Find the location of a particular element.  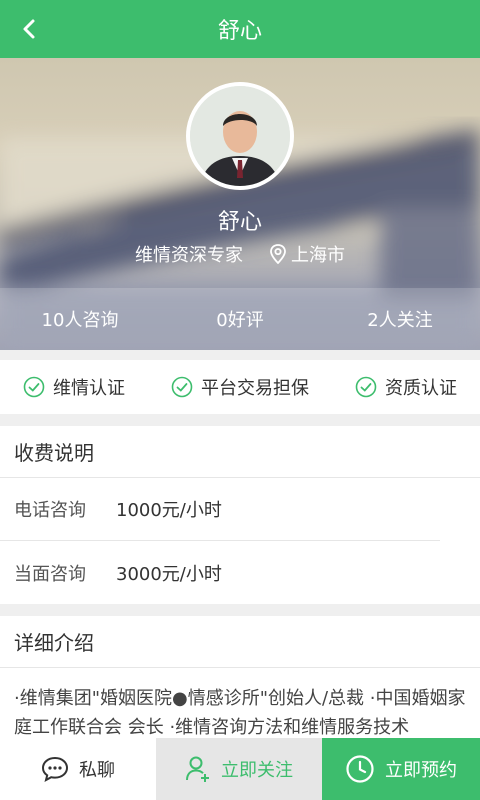

book-appointment-button: 立即预约 is located at coordinates (401, 769).